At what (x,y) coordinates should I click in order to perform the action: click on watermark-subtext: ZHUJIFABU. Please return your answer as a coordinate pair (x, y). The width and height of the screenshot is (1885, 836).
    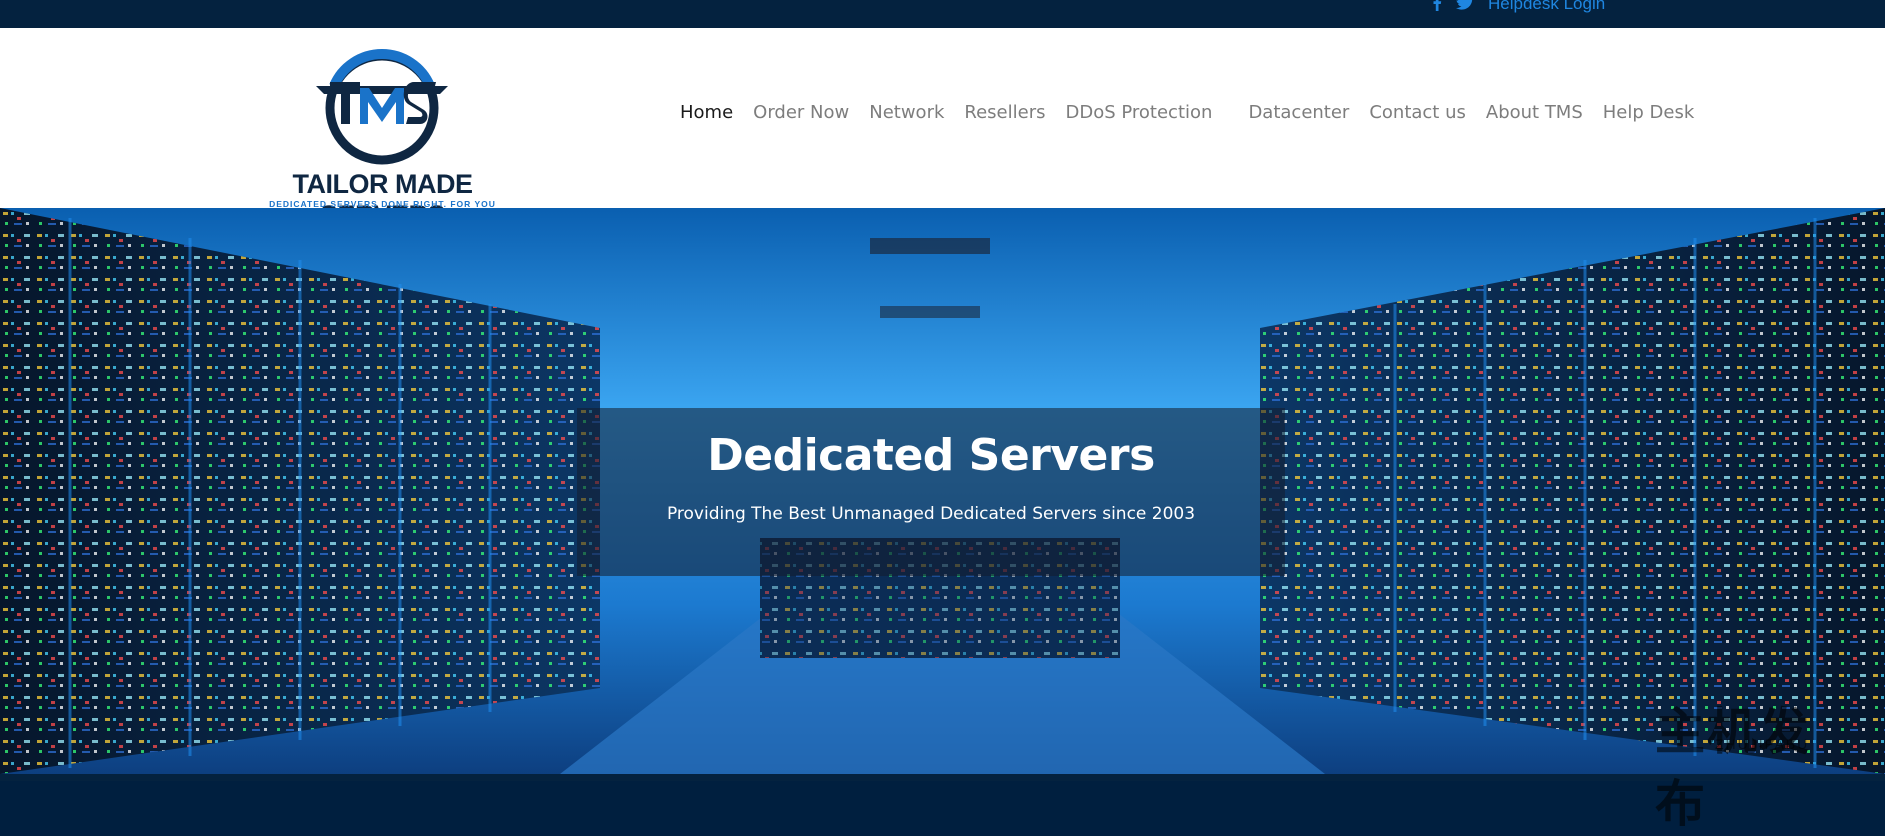
    Looking at the image, I should click on (1762, 744).